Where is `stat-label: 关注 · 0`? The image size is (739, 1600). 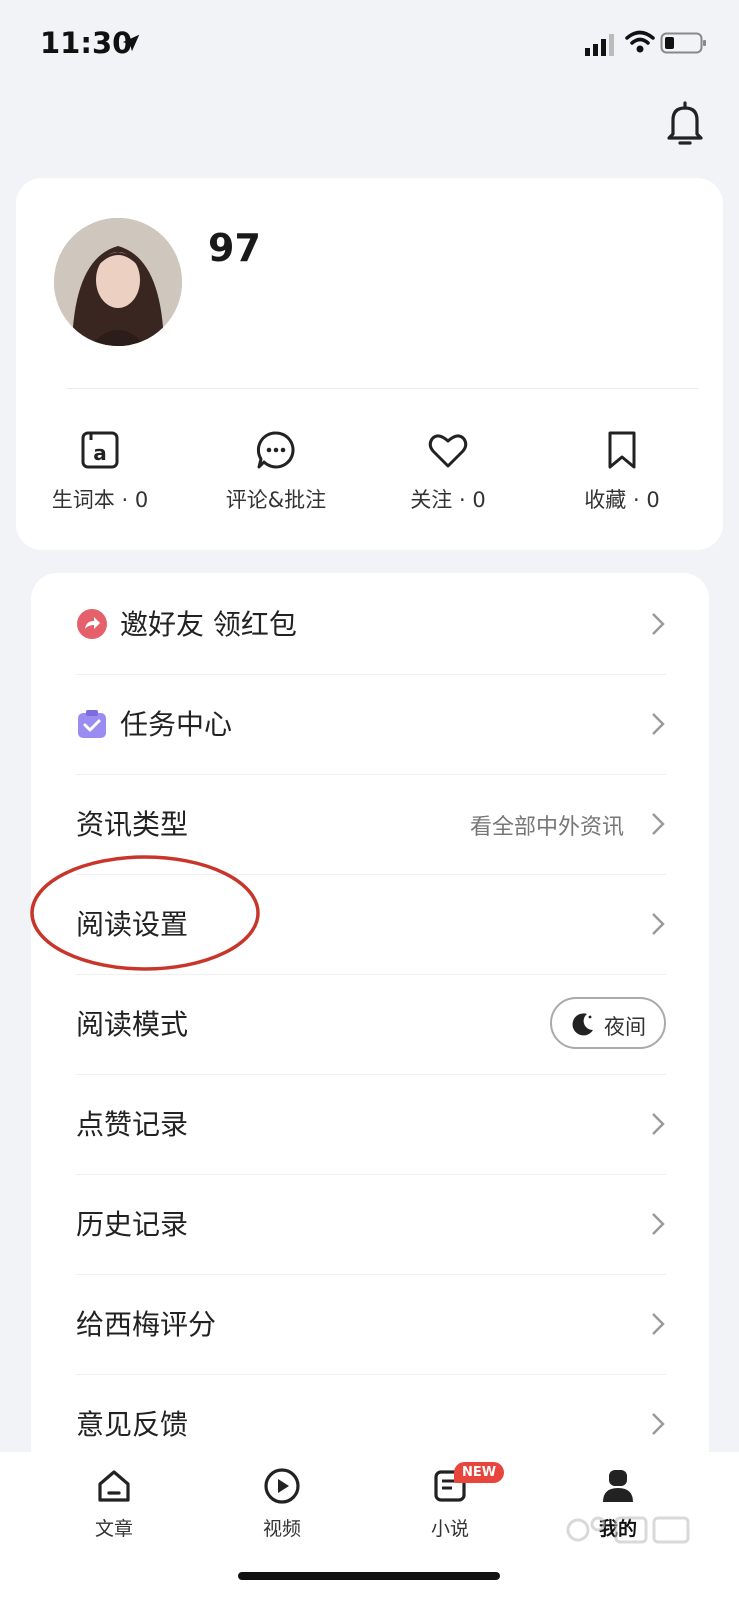 stat-label: 关注 · 0 is located at coordinates (448, 500).